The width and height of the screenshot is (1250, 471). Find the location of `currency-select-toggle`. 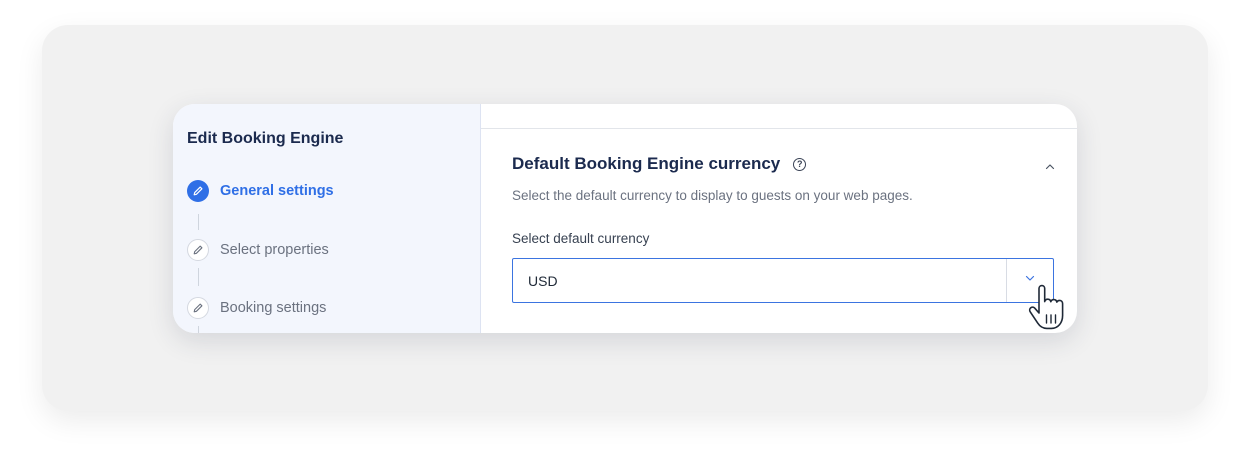

currency-select-toggle is located at coordinates (1029, 280).